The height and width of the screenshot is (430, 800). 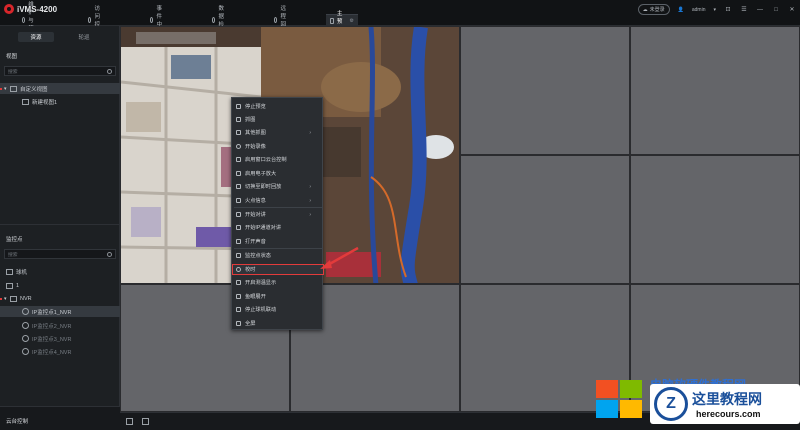 I want to click on points-section-title: 监控点, so click(x=14, y=240).